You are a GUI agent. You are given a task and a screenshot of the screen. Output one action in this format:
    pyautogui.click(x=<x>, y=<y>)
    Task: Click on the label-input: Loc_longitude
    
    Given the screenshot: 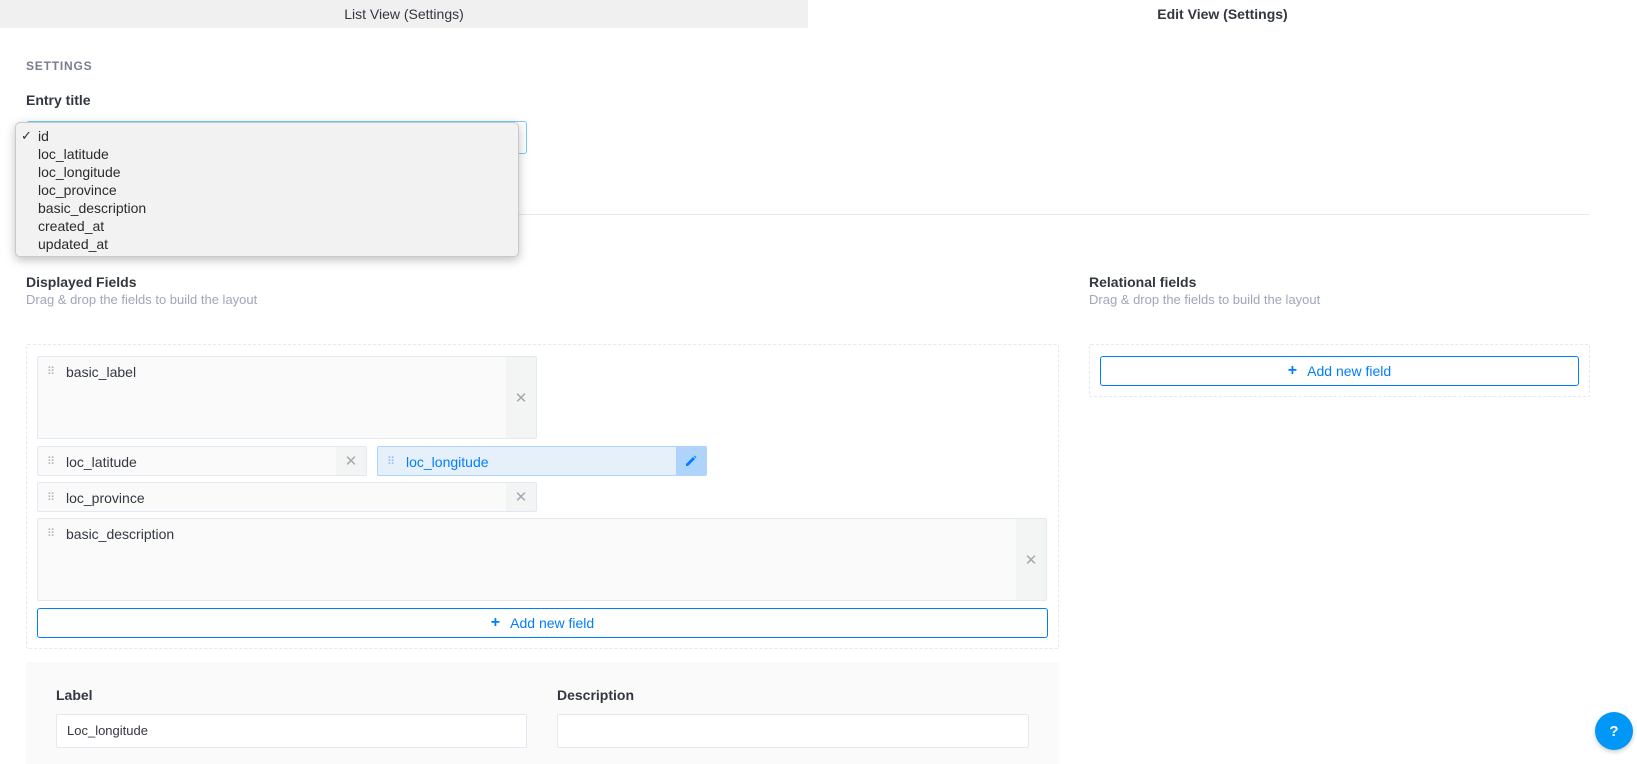 What is the action you would take?
    pyautogui.click(x=291, y=731)
    